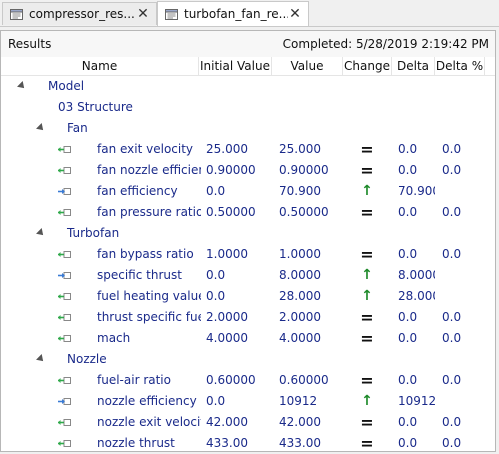  What do you see at coordinates (227, 149) in the screenshot?
I see `initial-value: 25.000` at bounding box center [227, 149].